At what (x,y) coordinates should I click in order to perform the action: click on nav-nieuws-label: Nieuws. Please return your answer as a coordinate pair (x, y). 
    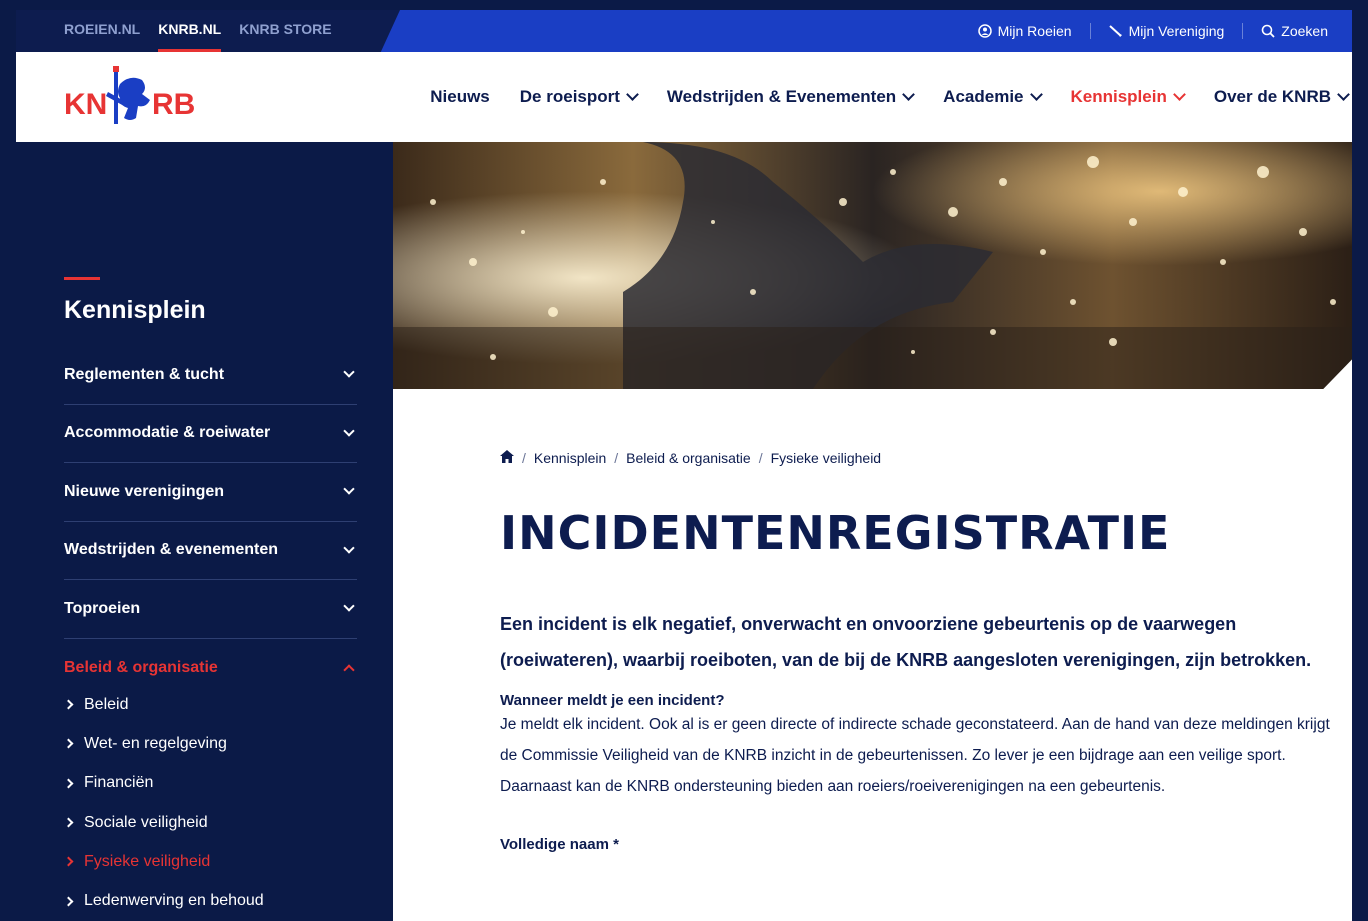
    Looking at the image, I should click on (460, 96).